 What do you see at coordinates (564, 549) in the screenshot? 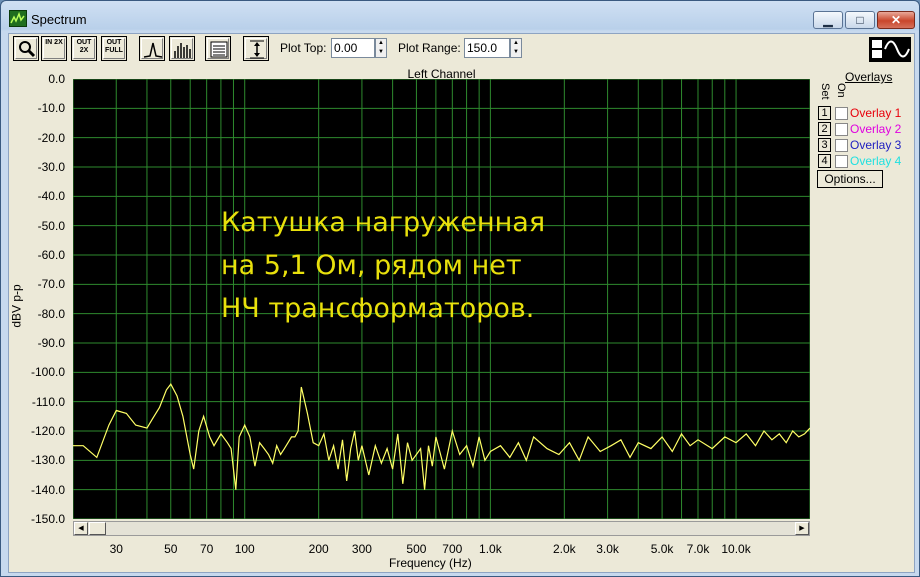
I see `x-tick-label: 2.0k` at bounding box center [564, 549].